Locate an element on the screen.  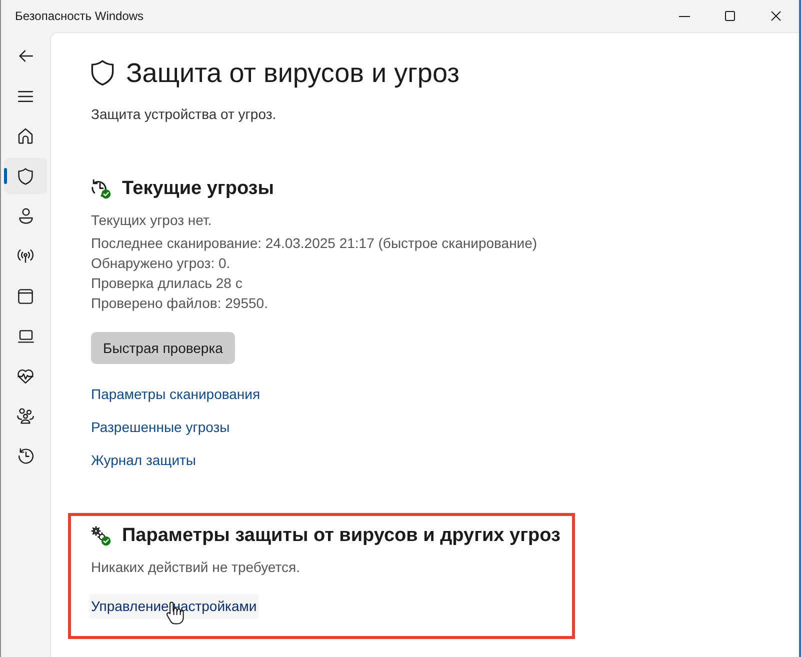
history-icon is located at coordinates (26, 456).